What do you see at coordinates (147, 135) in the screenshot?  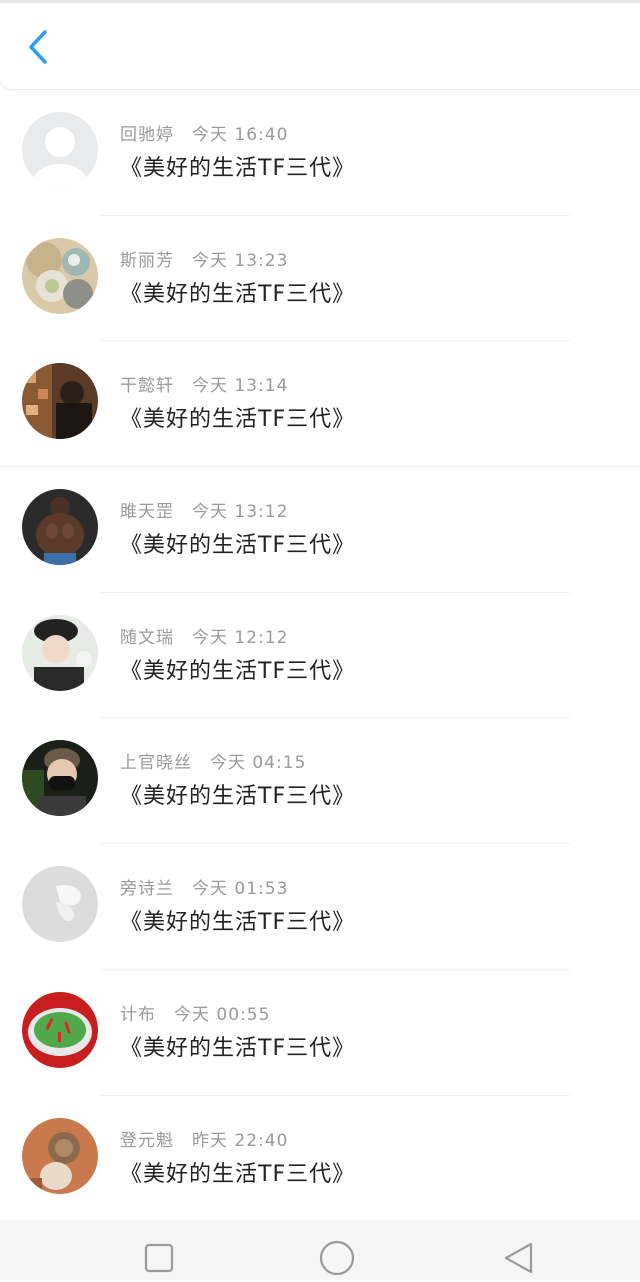 I see `sender-name: 回驰婷` at bounding box center [147, 135].